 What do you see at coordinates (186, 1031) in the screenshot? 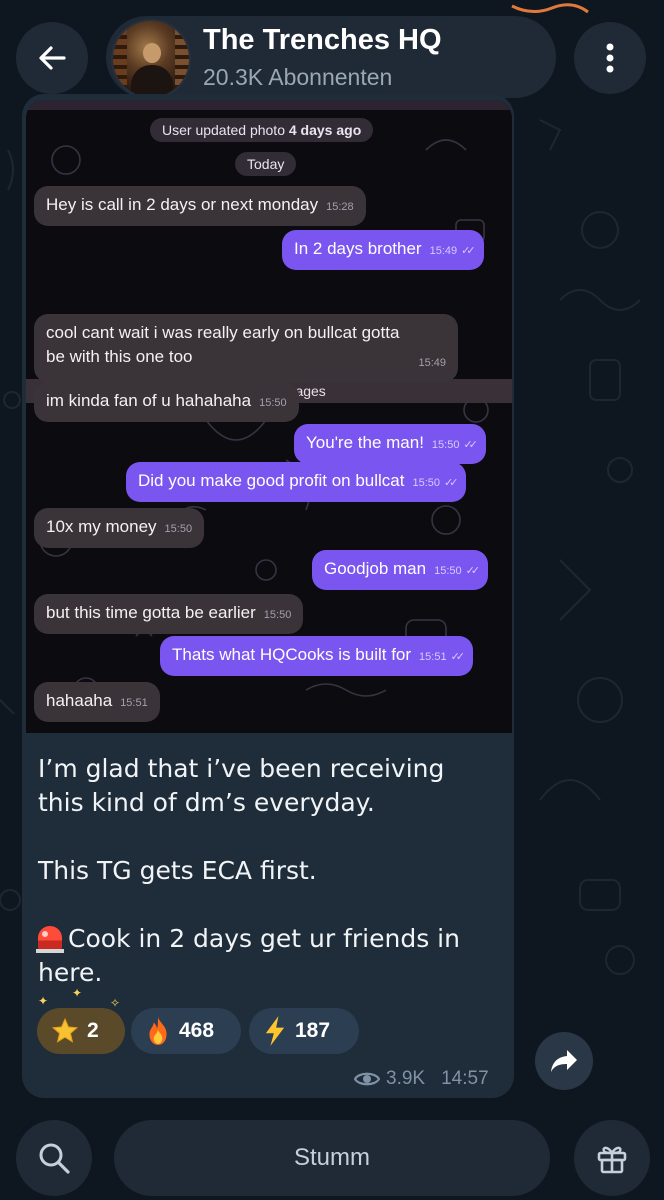
I see `reaction-fire: 468` at bounding box center [186, 1031].